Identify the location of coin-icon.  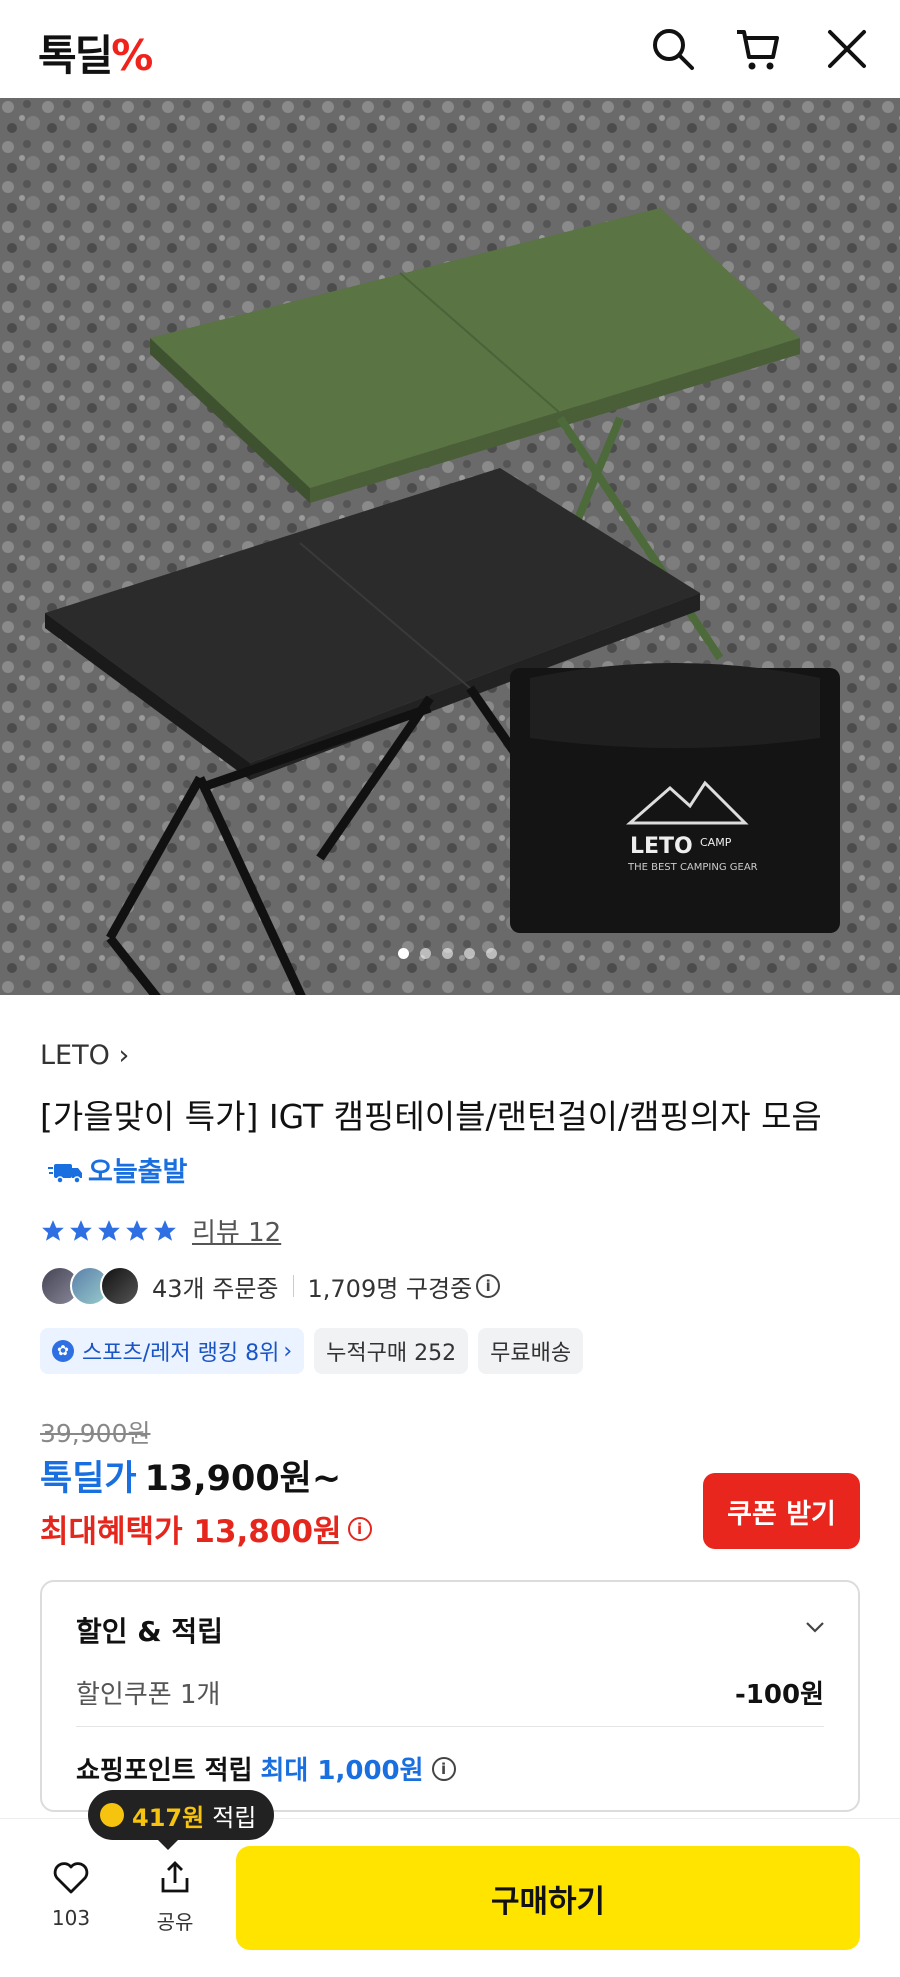
(112, 1815).